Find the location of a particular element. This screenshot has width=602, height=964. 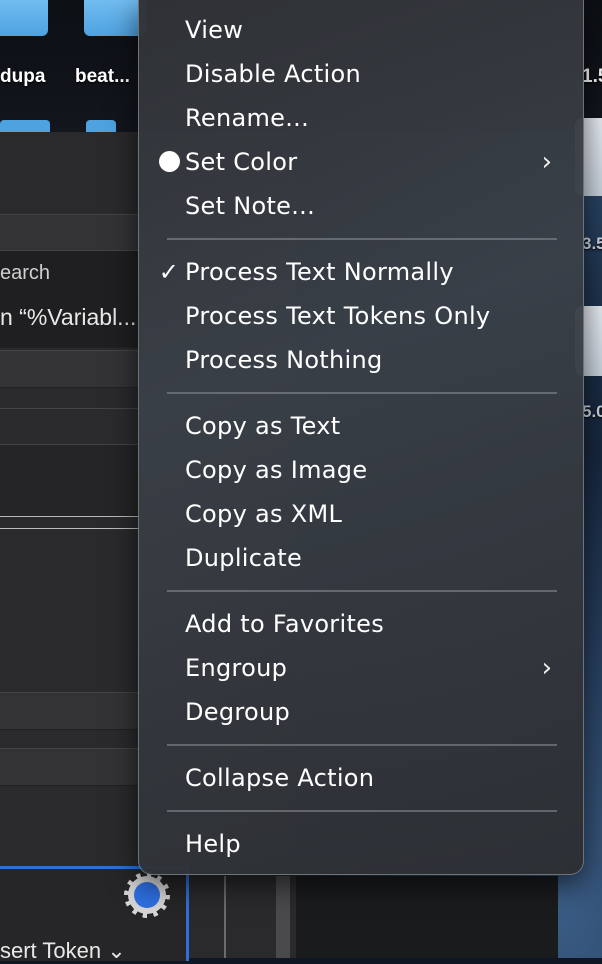

menu-item-label: Degroup is located at coordinates (238, 712).